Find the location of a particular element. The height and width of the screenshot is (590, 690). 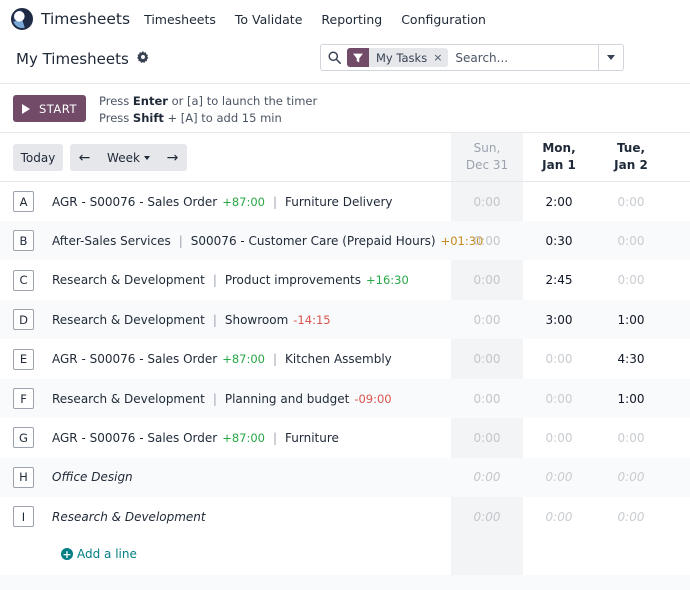

period-navigation: ← Week → is located at coordinates (128, 157).